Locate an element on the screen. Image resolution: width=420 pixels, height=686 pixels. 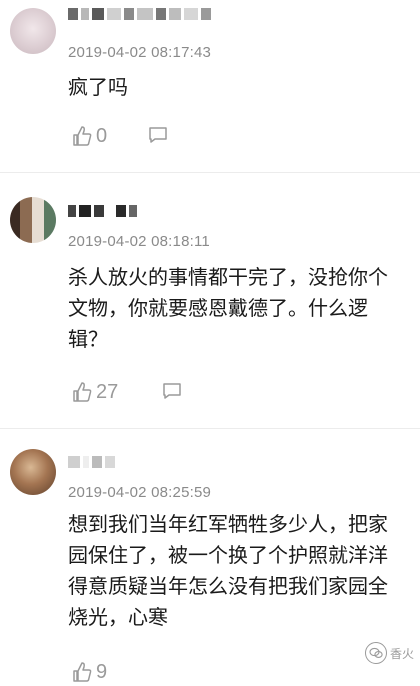
like-button: 0 is located at coordinates (89, 136).